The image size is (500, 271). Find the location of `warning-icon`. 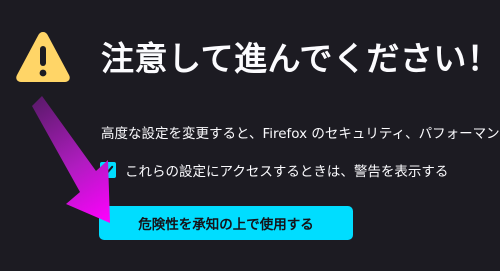

warning-icon is located at coordinates (43, 57).